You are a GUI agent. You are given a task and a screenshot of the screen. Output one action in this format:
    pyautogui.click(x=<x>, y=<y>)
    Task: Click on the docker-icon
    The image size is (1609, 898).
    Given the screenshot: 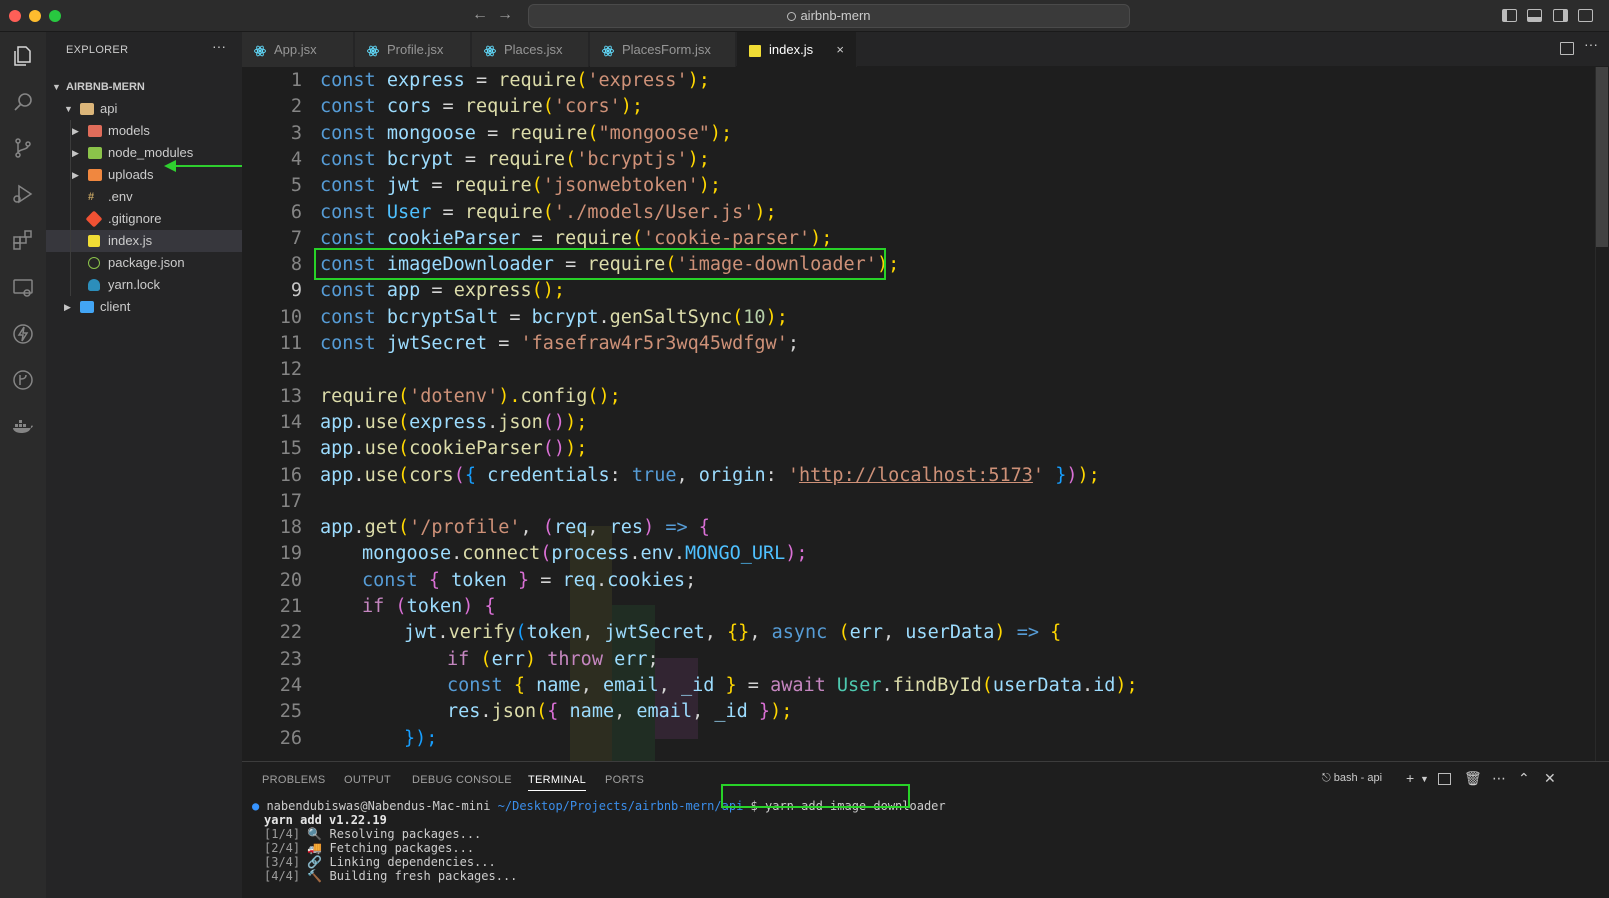 What is the action you would take?
    pyautogui.click(x=23, y=426)
    